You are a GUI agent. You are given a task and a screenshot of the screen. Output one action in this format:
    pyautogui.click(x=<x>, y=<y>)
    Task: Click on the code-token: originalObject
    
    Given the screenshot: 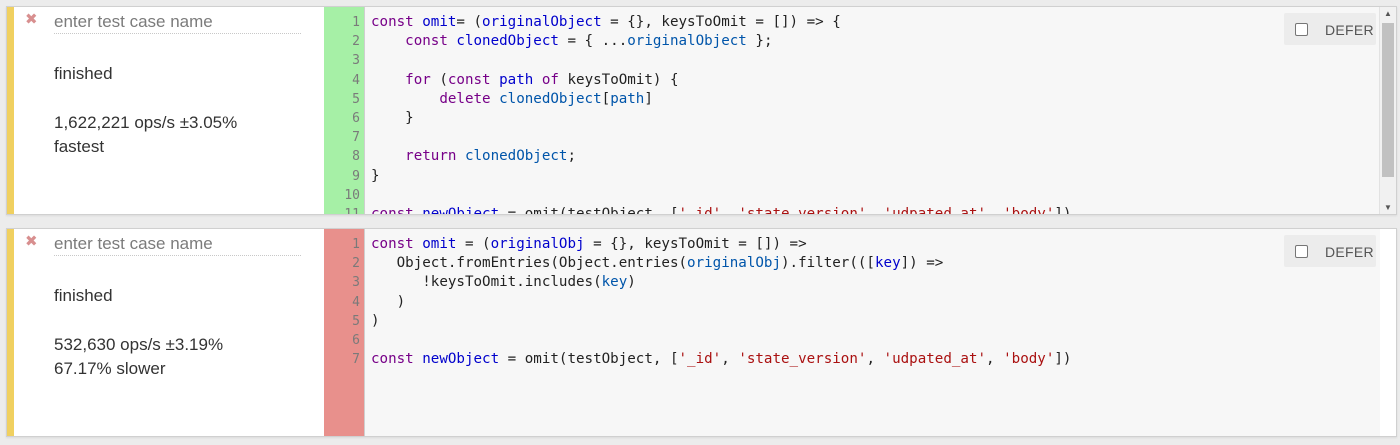 What is the action you would take?
    pyautogui.click(x=687, y=41)
    